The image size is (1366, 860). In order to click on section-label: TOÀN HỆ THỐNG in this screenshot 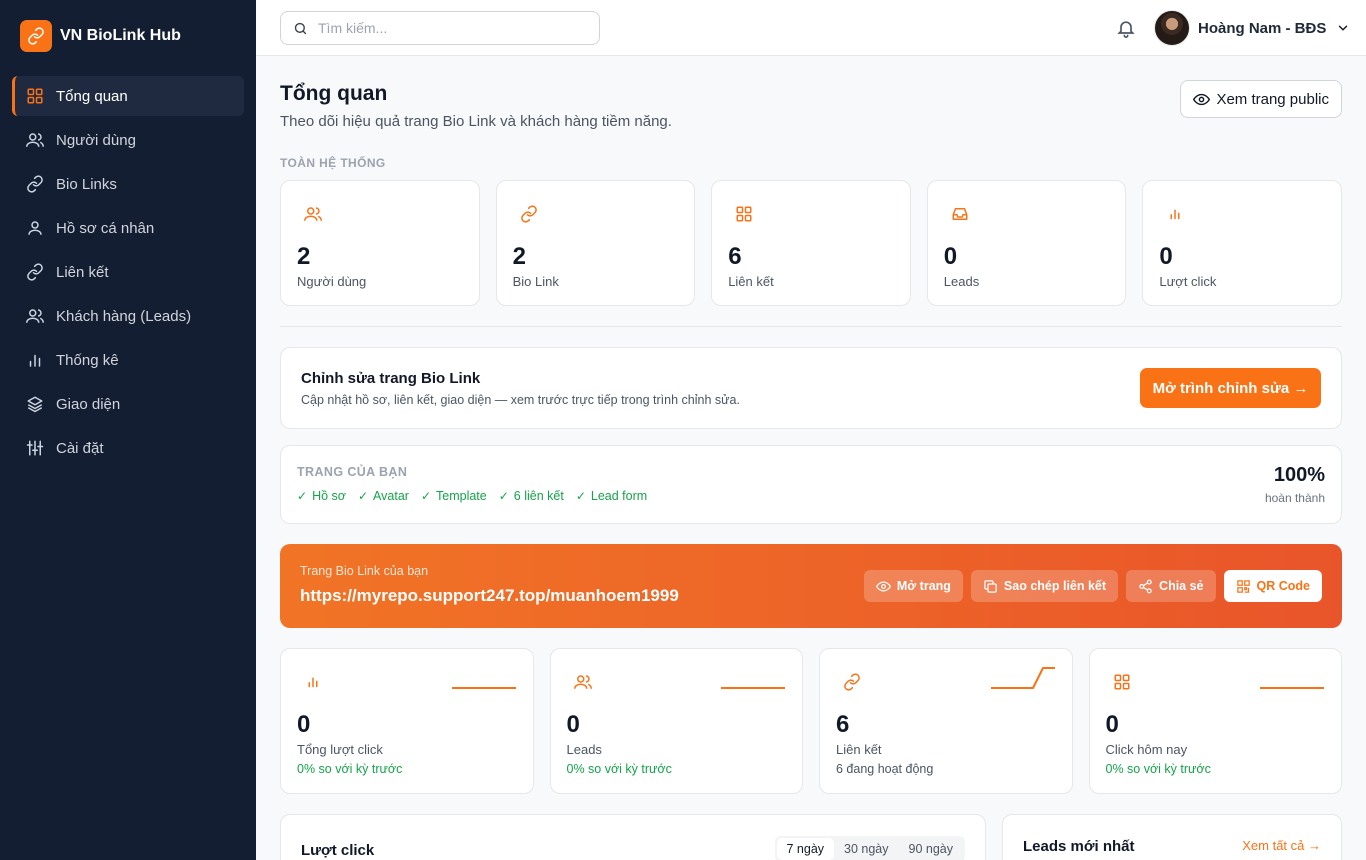, I will do `click(333, 163)`.